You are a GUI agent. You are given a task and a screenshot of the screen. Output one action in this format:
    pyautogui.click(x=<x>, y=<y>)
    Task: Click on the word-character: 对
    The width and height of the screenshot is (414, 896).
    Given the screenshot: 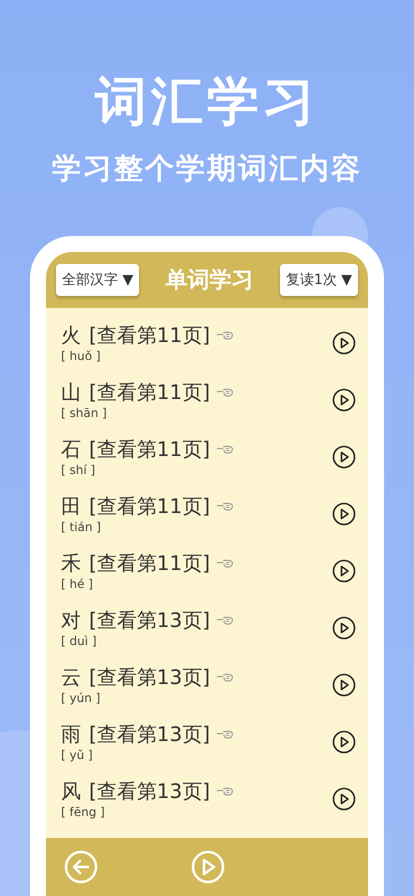 What is the action you would take?
    pyautogui.click(x=71, y=620)
    